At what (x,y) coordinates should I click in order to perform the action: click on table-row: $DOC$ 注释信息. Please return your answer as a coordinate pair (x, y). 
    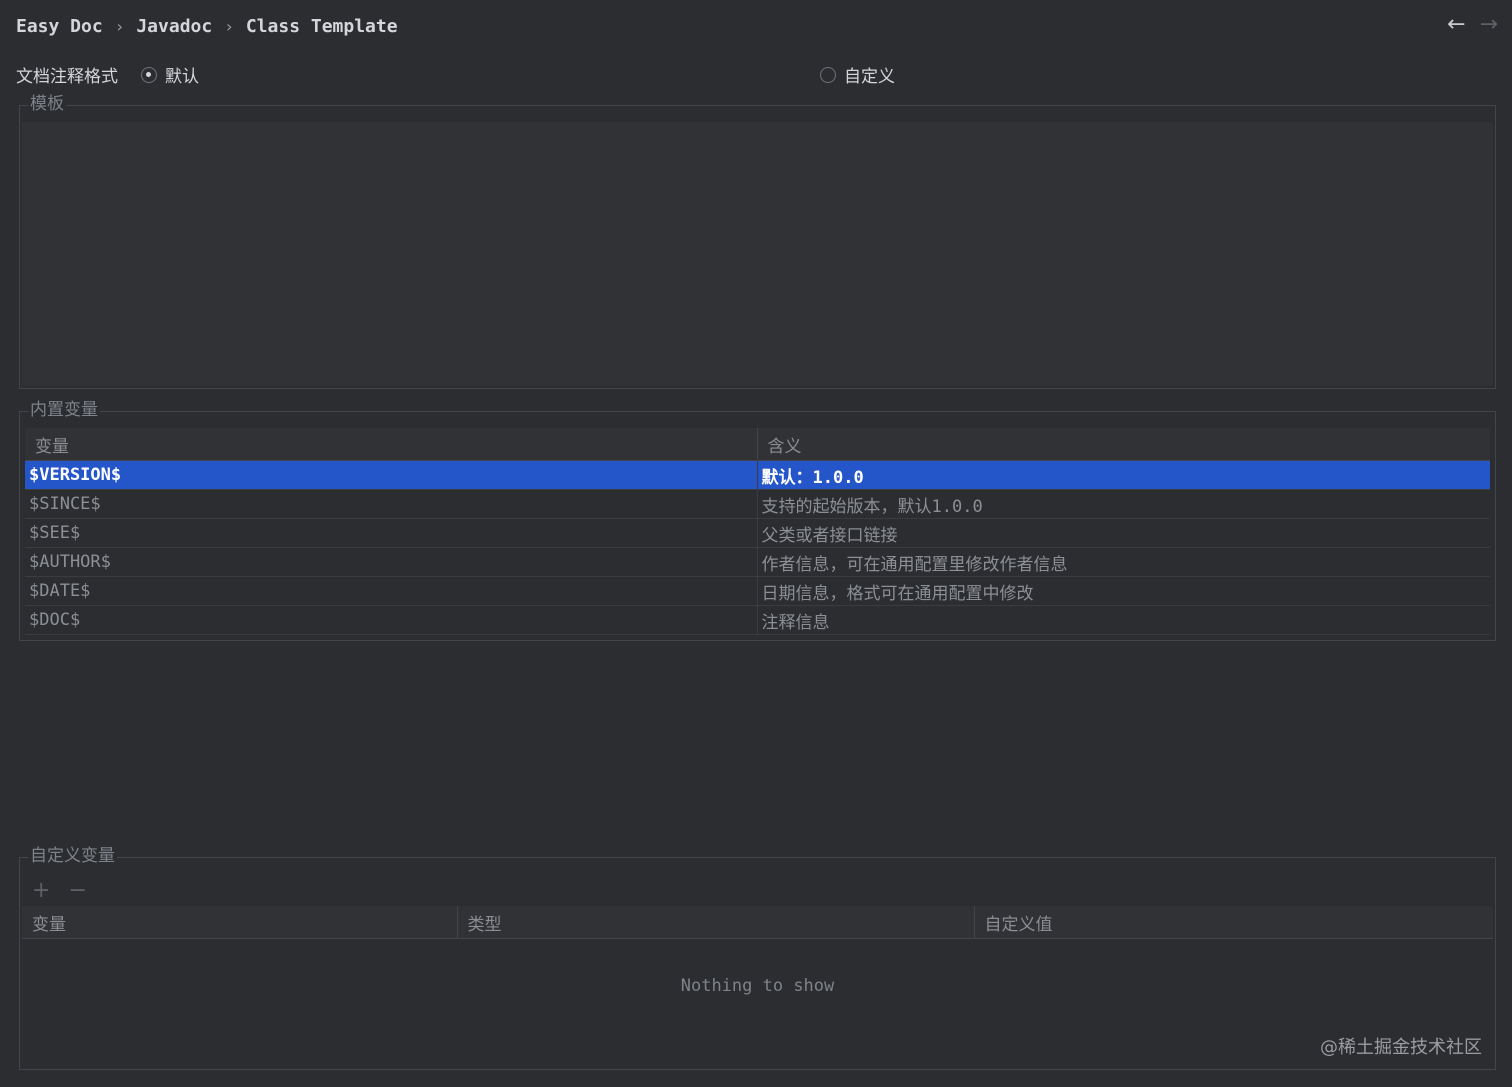
    Looking at the image, I should click on (757, 620).